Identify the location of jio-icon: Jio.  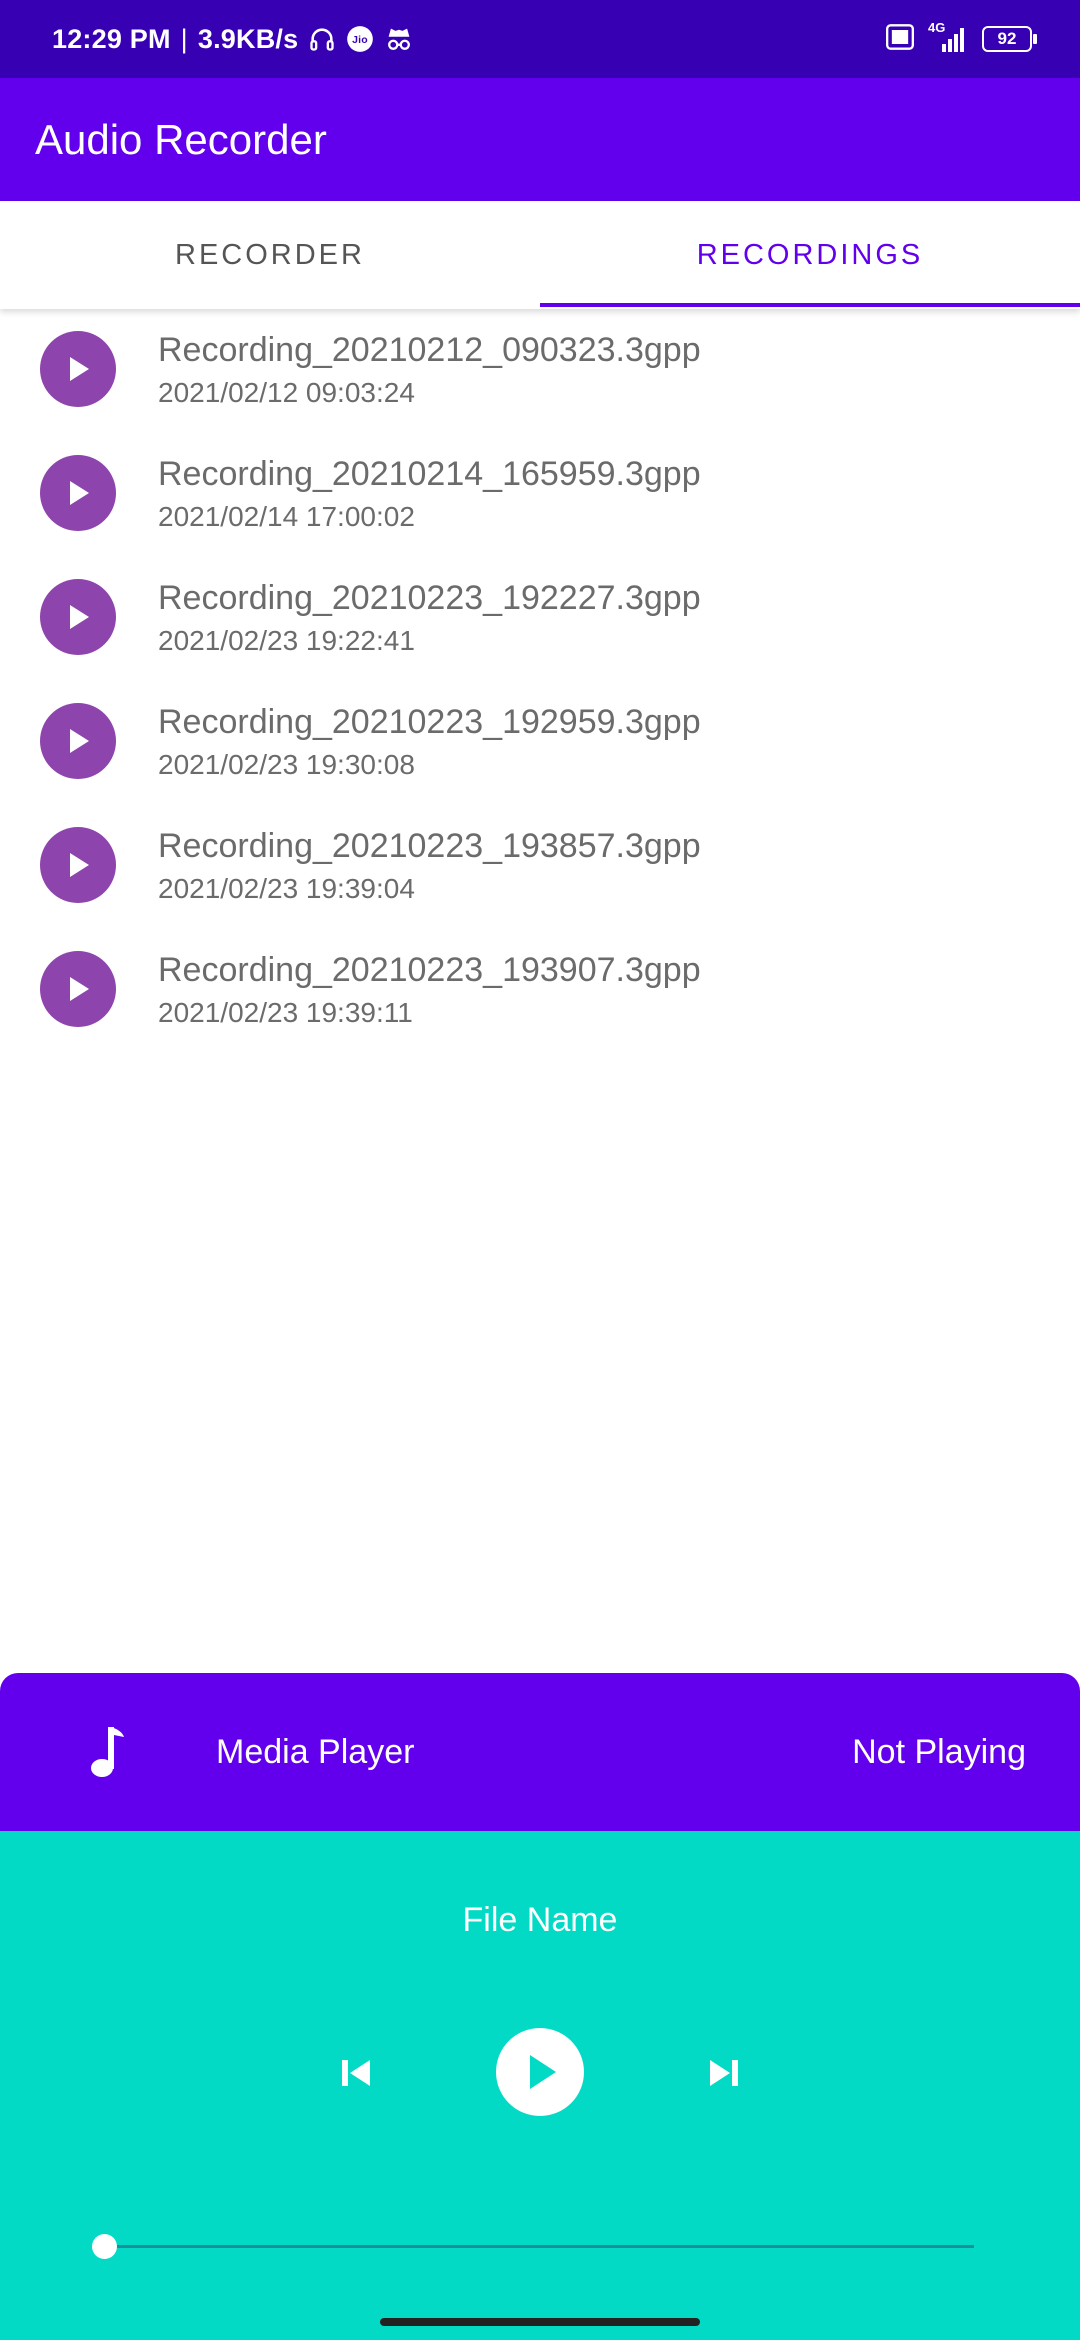
(360, 39).